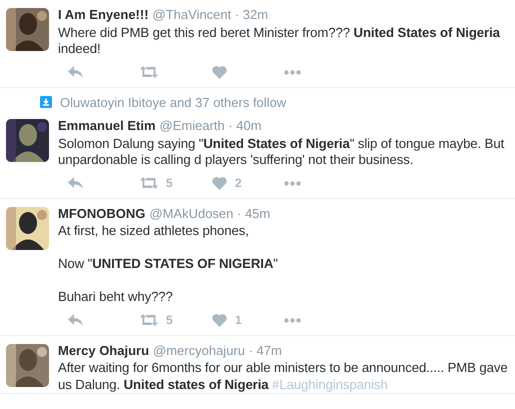 The image size is (515, 409). I want to click on user-handle: @mercyohajuru · 47m, so click(217, 351).